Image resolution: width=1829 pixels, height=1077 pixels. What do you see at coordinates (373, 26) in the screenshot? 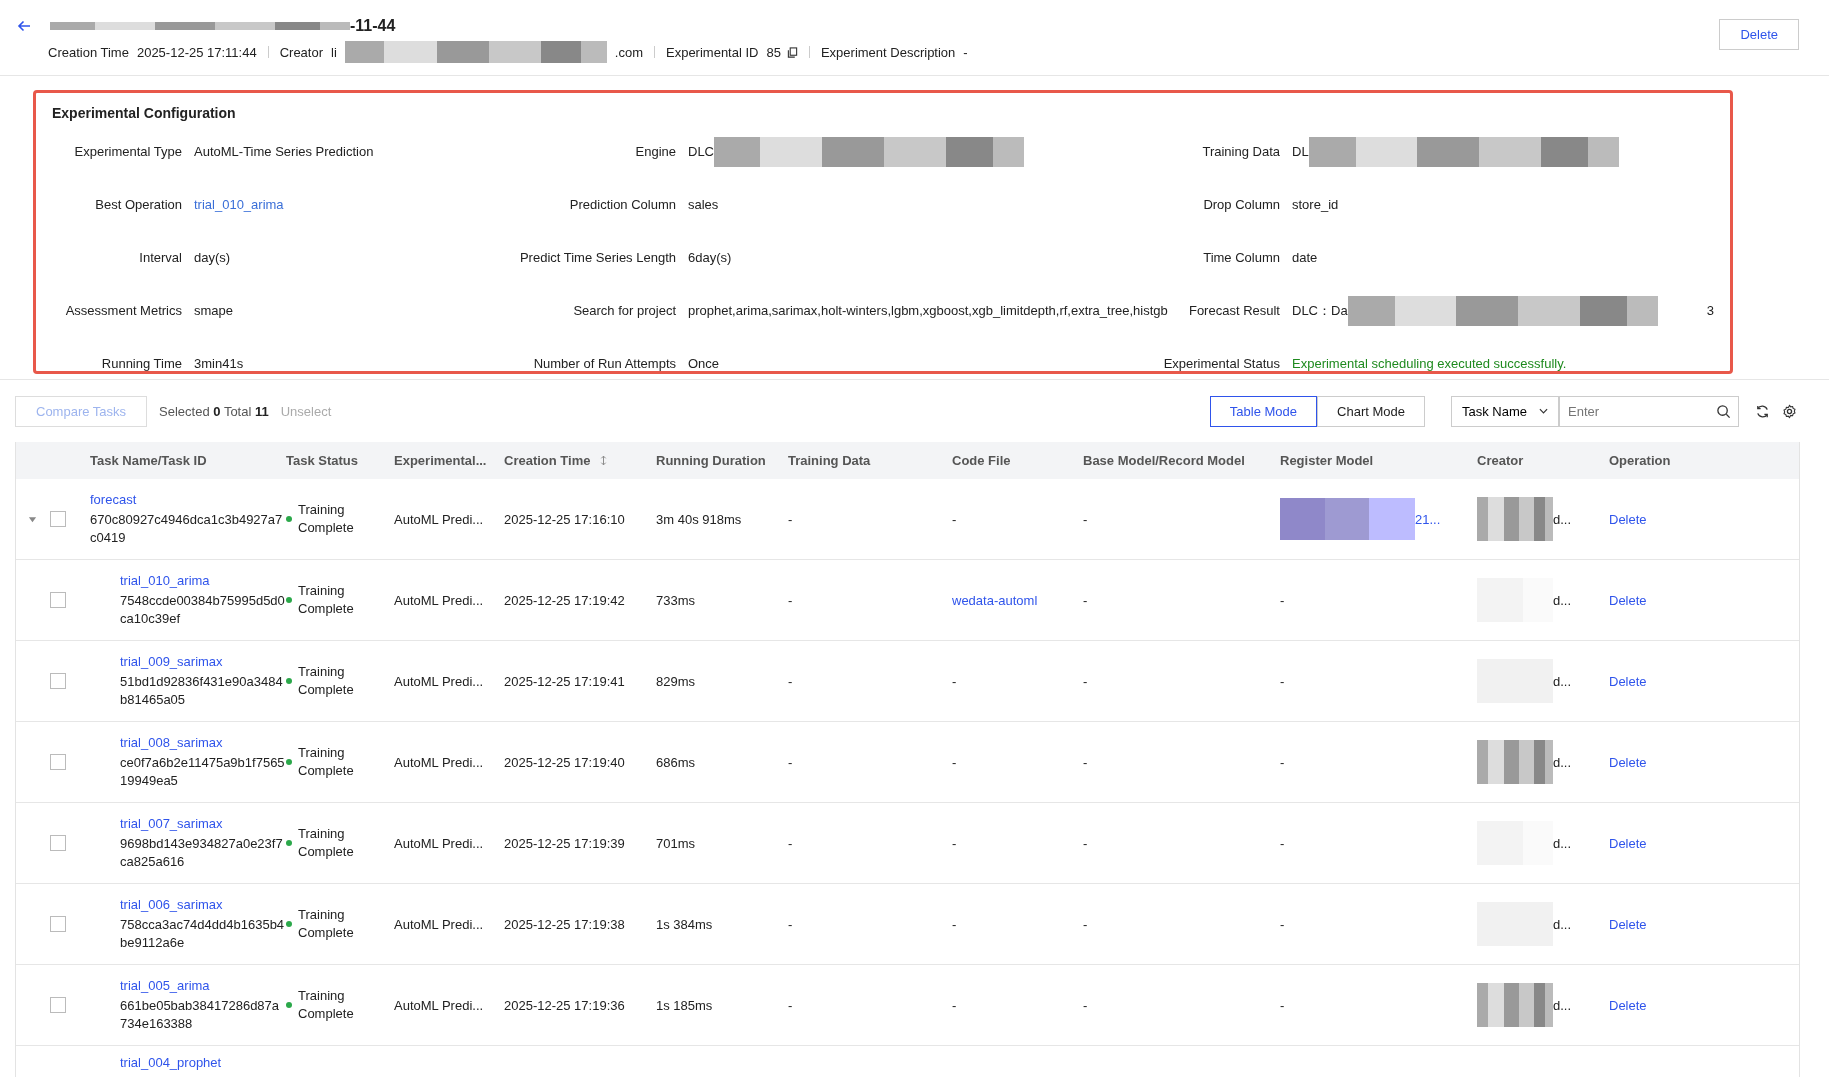
I see `page-title: -11-44` at bounding box center [373, 26].